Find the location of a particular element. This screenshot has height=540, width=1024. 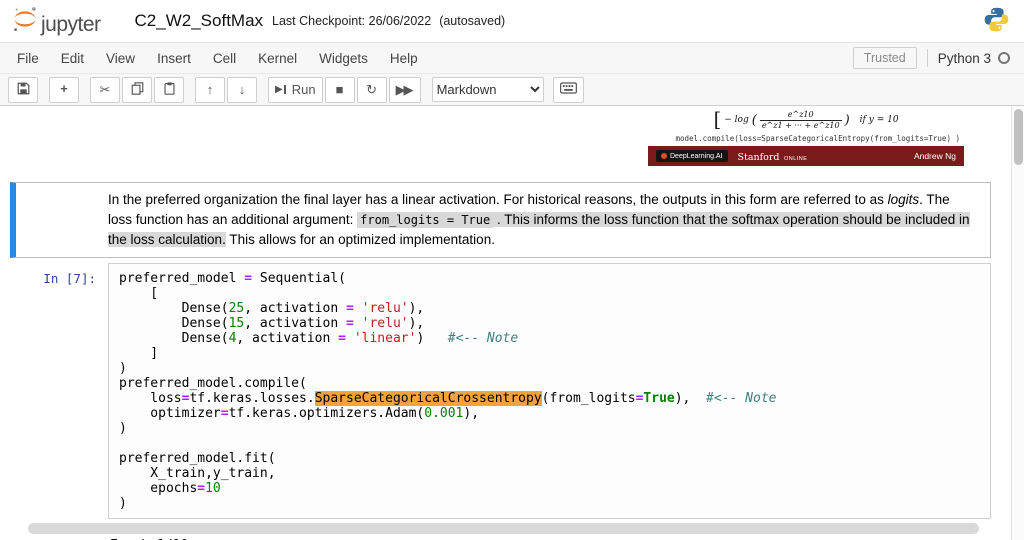

menu-item-widgets: Widgets is located at coordinates (343, 58).